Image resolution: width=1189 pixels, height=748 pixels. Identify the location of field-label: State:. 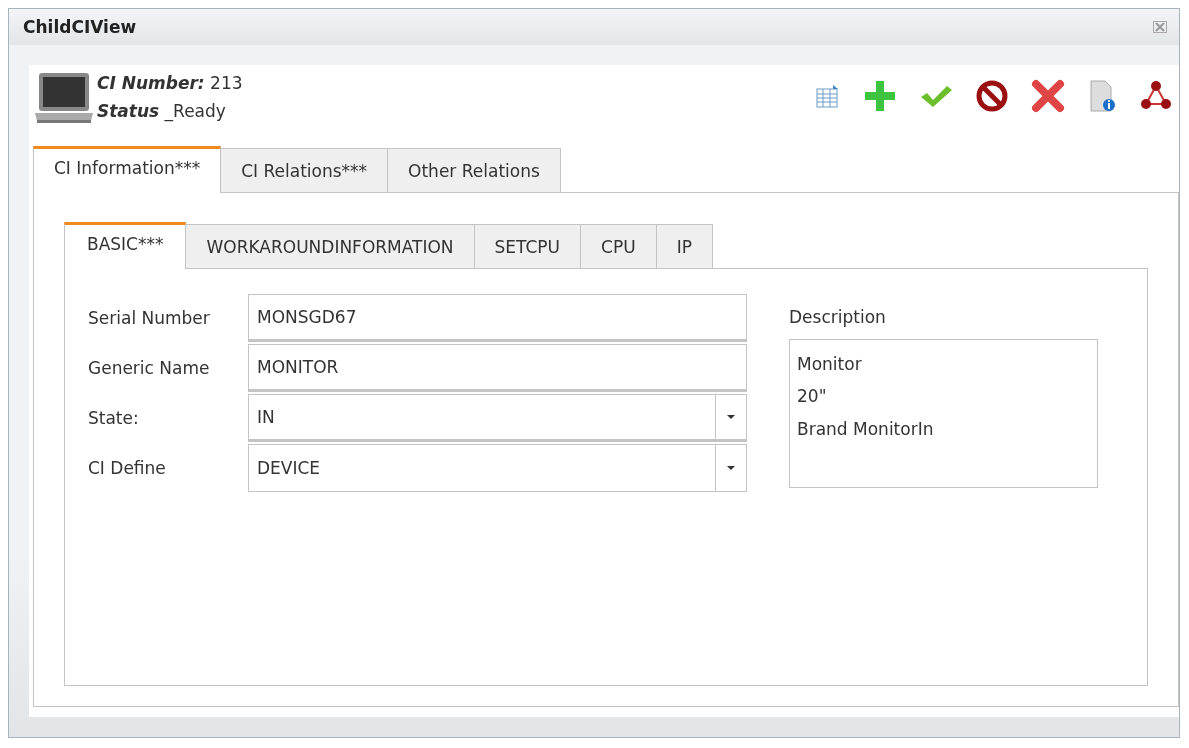
(114, 418).